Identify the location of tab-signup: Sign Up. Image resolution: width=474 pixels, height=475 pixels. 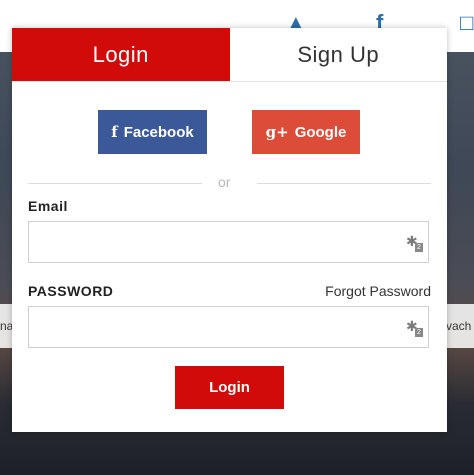
(338, 54).